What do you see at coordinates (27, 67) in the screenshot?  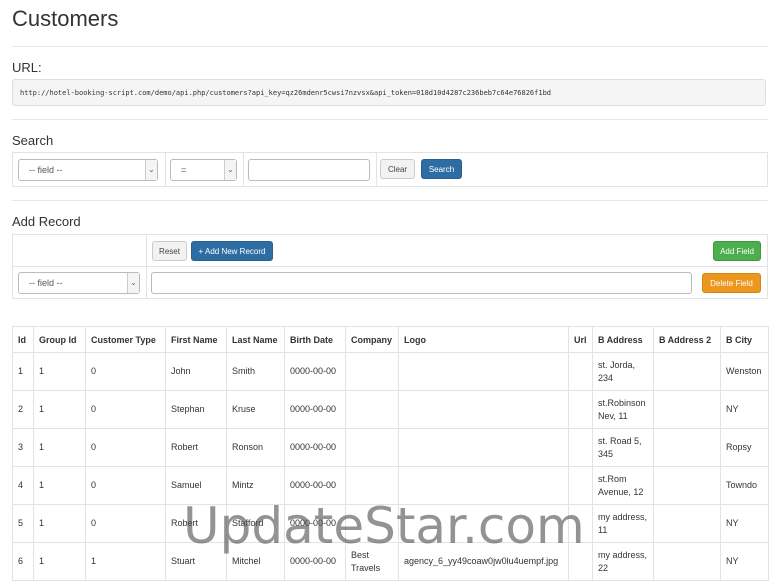 I see `url-label: URL:` at bounding box center [27, 67].